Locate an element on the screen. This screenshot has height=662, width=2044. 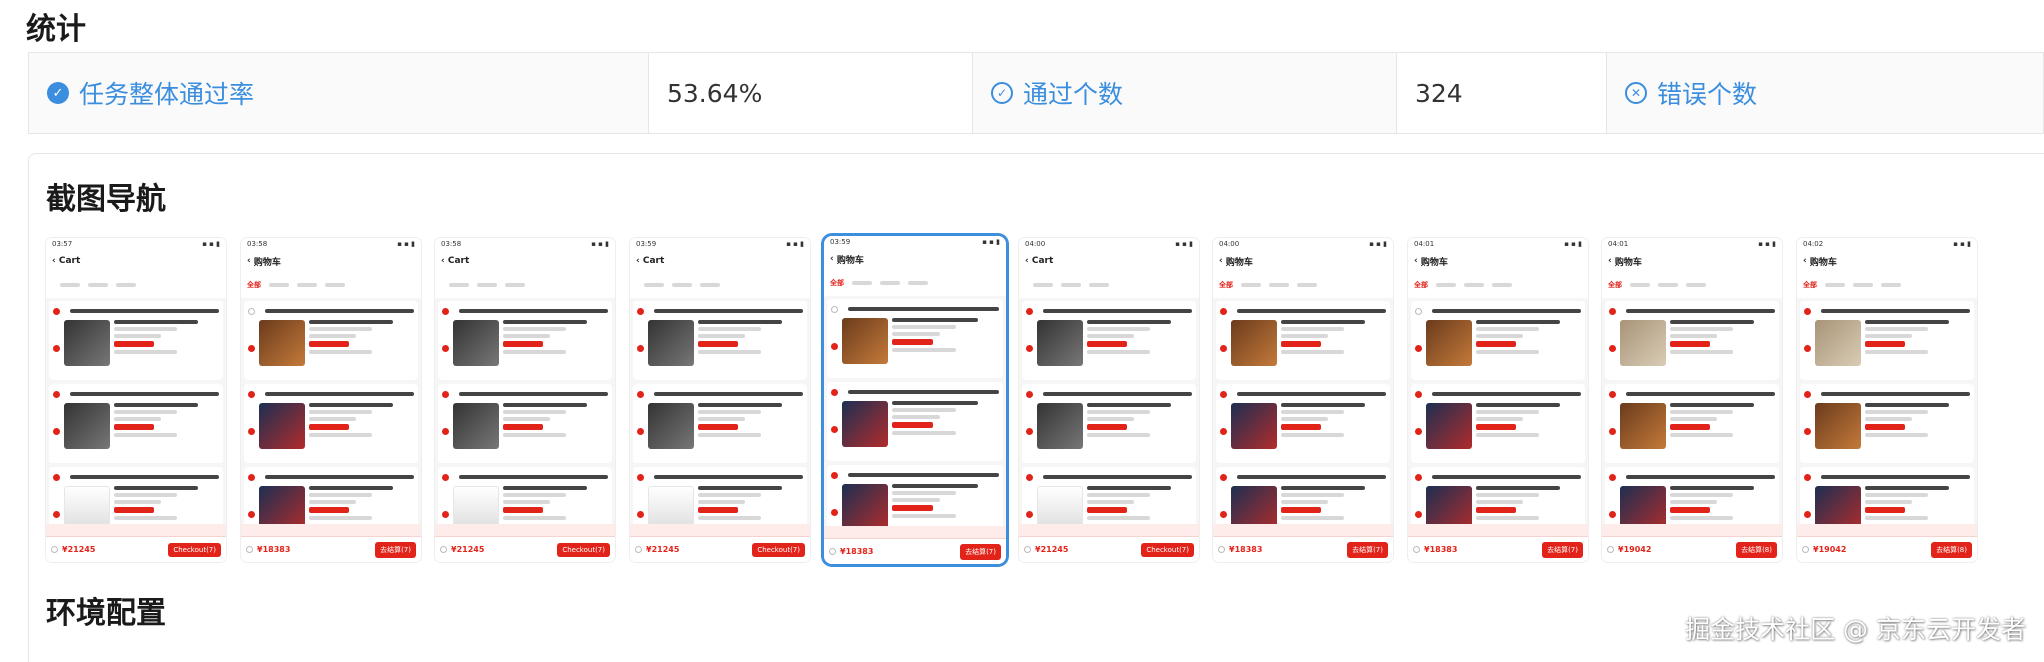
thumb-footer: ¥21245 Checkout(7) is located at coordinates (720, 549).